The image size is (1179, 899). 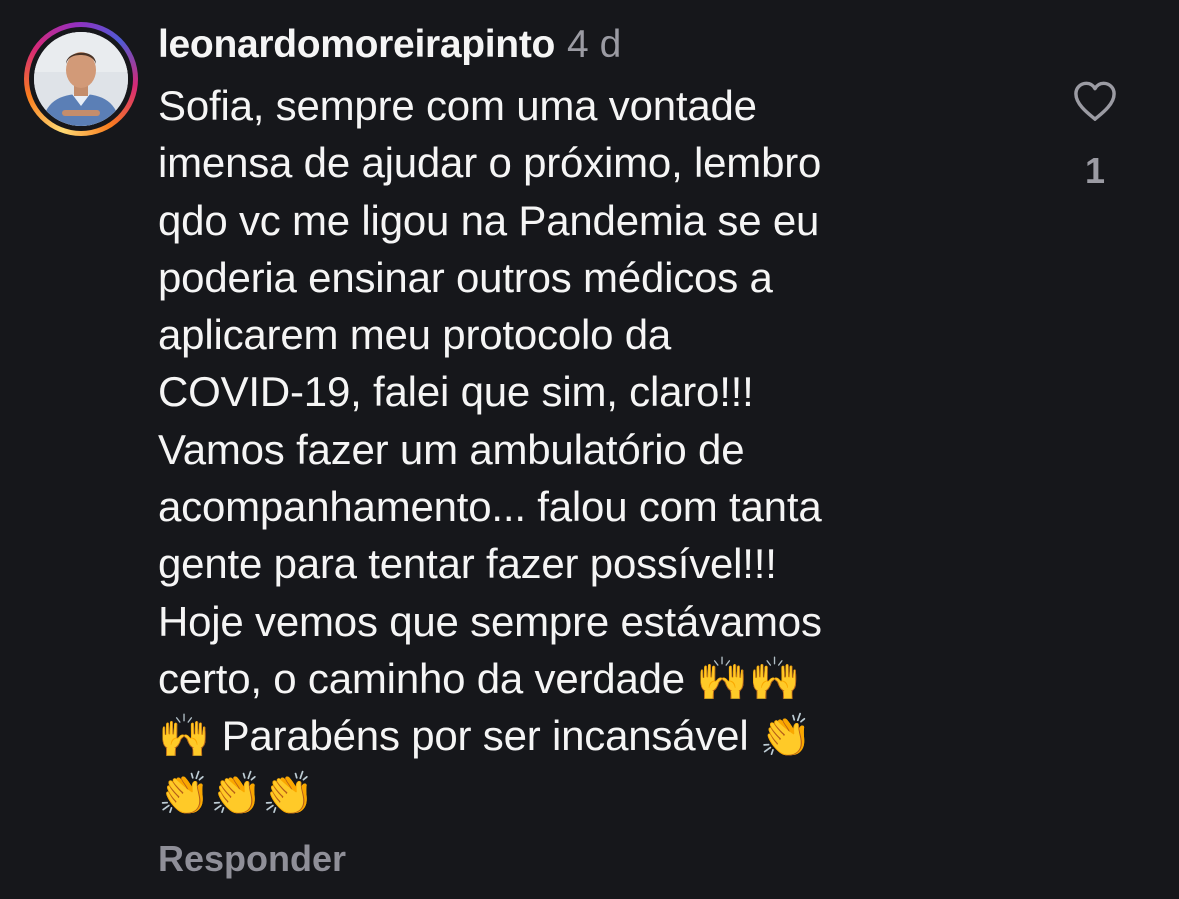 I want to click on comment-timestamp: 4 d, so click(x=594, y=44).